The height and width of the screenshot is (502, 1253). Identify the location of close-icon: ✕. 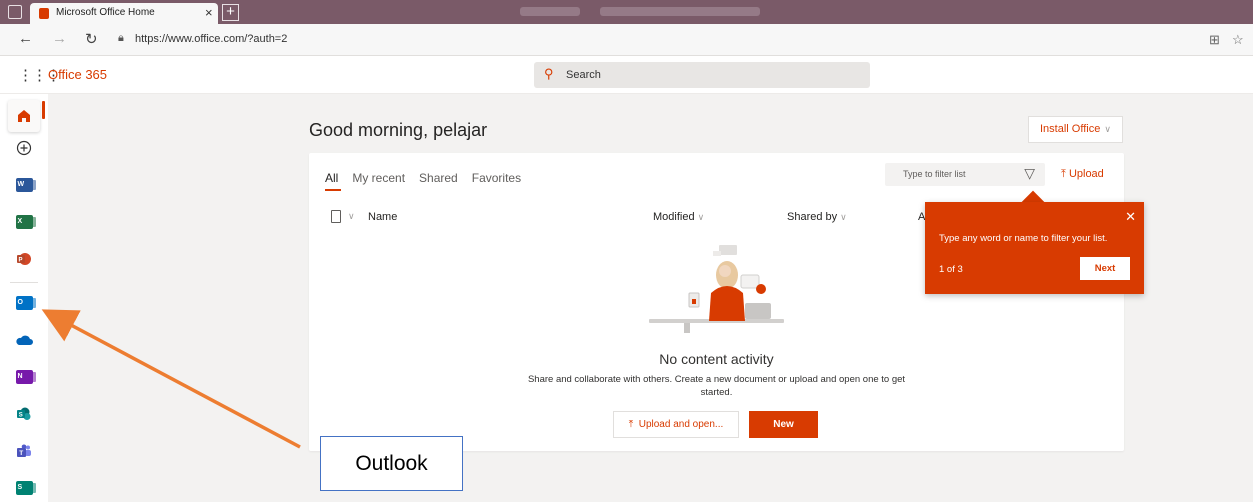
(1130, 217).